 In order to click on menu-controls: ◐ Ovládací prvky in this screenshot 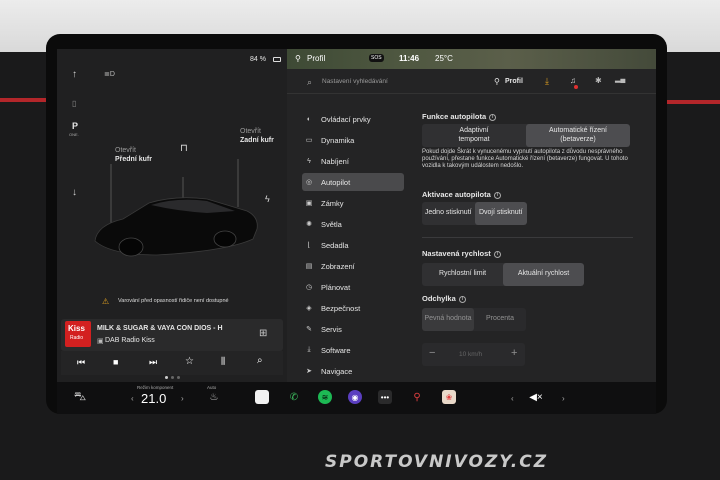, I will do `click(353, 119)`.